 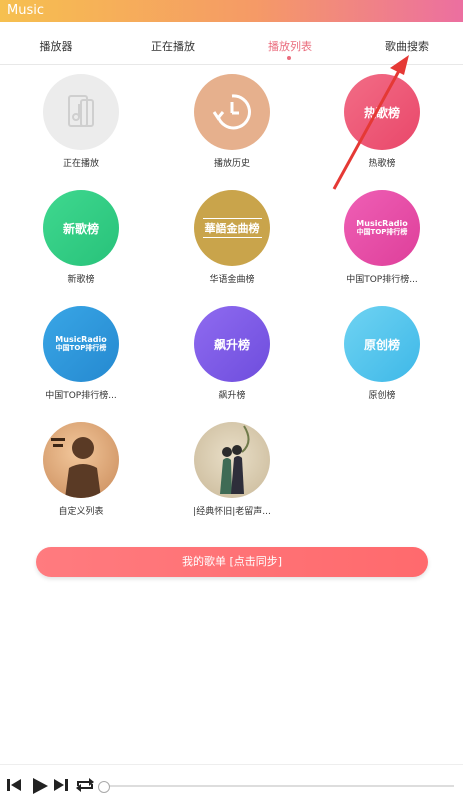 I want to click on active-tab-indicator, so click(x=289, y=58).